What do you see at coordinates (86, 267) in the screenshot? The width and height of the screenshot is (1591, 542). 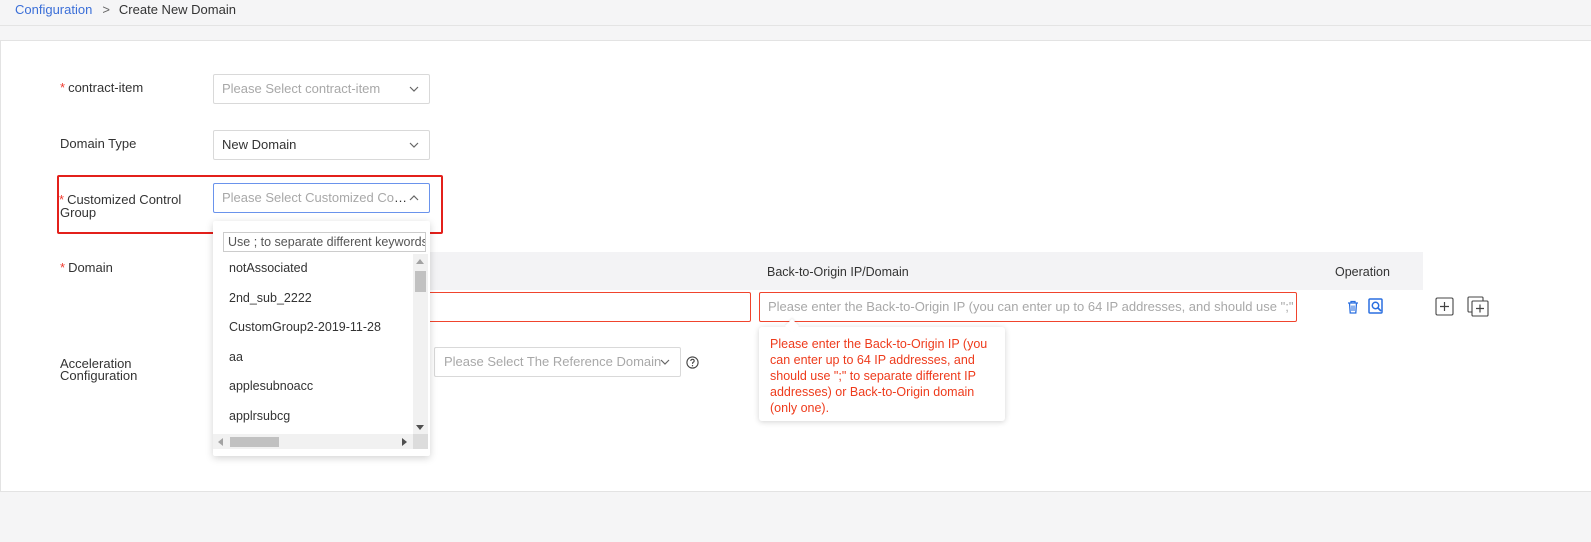 I see `domain-label: * Domain` at bounding box center [86, 267].